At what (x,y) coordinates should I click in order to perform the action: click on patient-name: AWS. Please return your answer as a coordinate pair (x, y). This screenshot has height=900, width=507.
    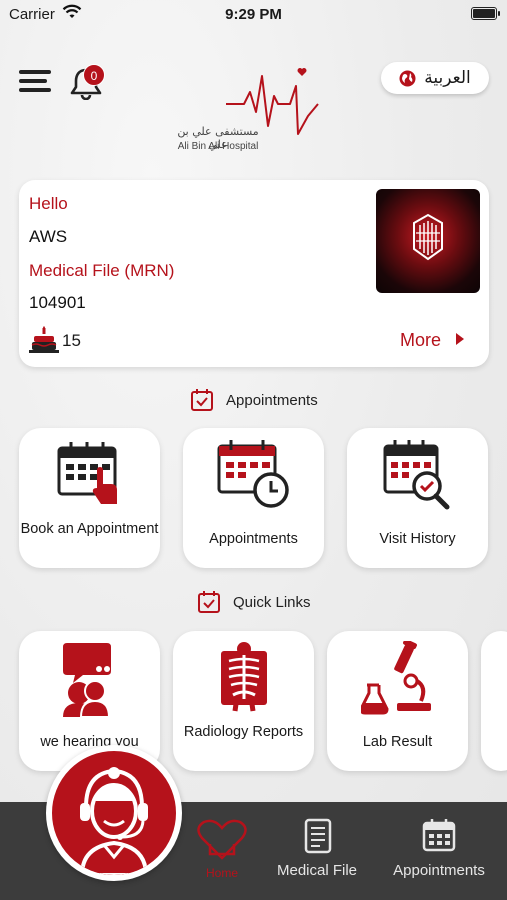
    Looking at the image, I should click on (48, 236).